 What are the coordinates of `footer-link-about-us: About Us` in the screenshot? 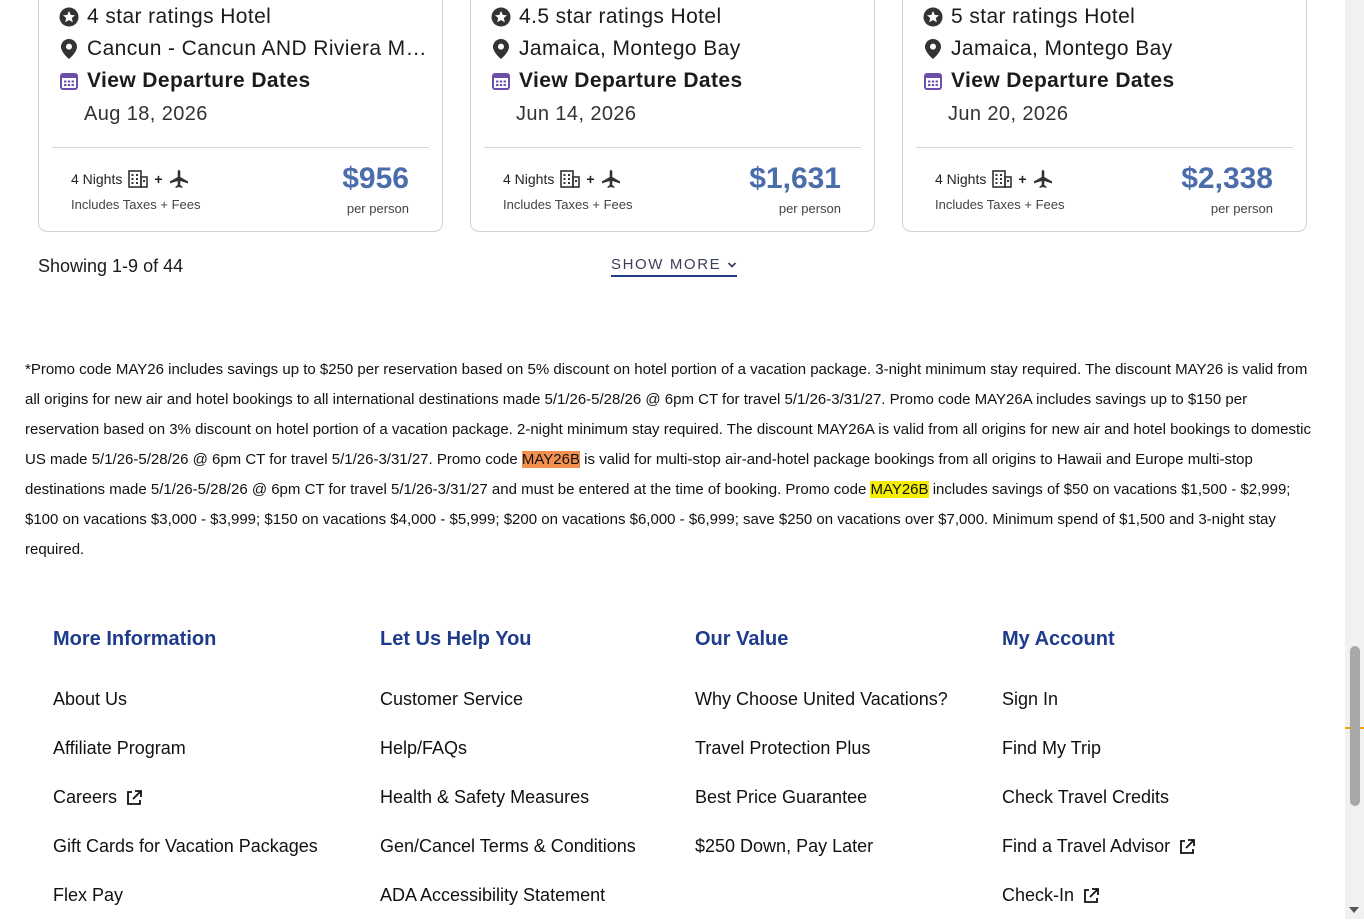 It's located at (185, 699).